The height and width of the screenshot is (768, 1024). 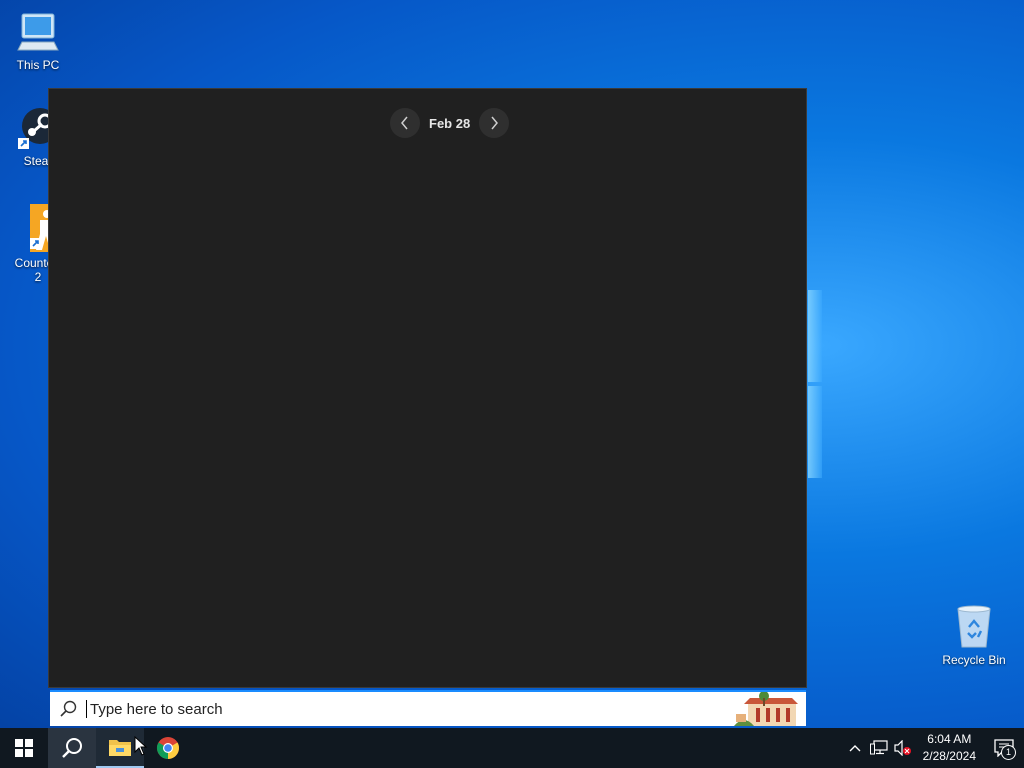 What do you see at coordinates (86, 709) in the screenshot?
I see `text-caret` at bounding box center [86, 709].